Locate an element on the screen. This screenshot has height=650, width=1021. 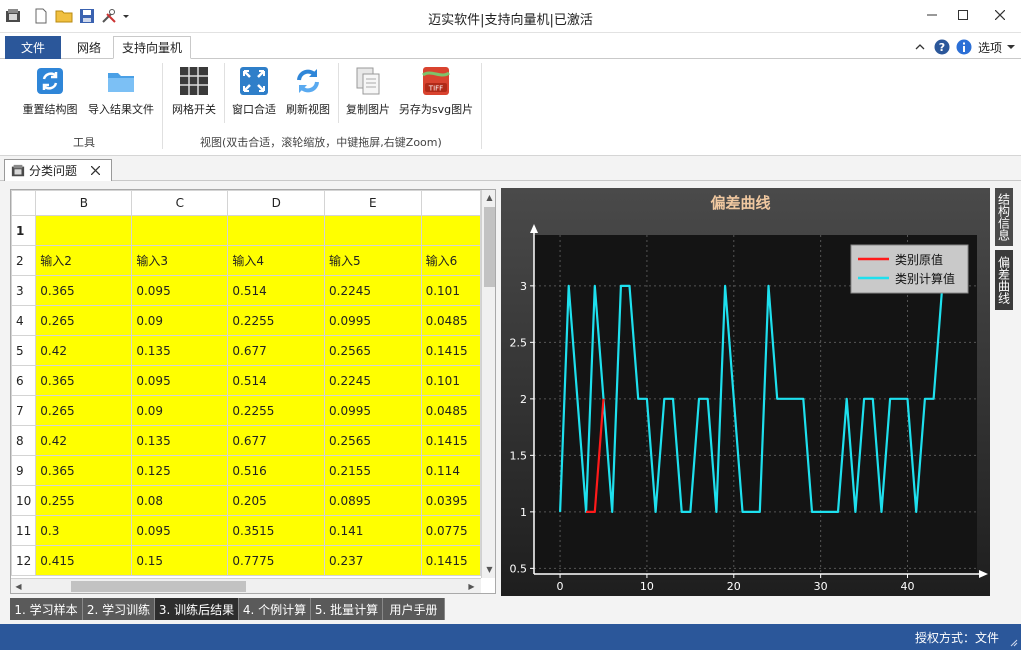
tab-single-calc: 4. 个例计算 is located at coordinates (275, 609).